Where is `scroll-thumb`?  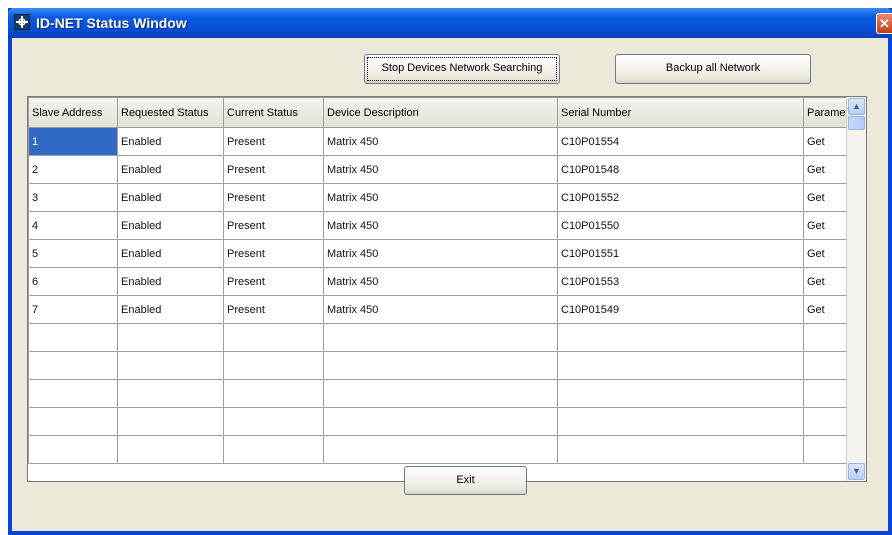
scroll-thumb is located at coordinates (856, 123).